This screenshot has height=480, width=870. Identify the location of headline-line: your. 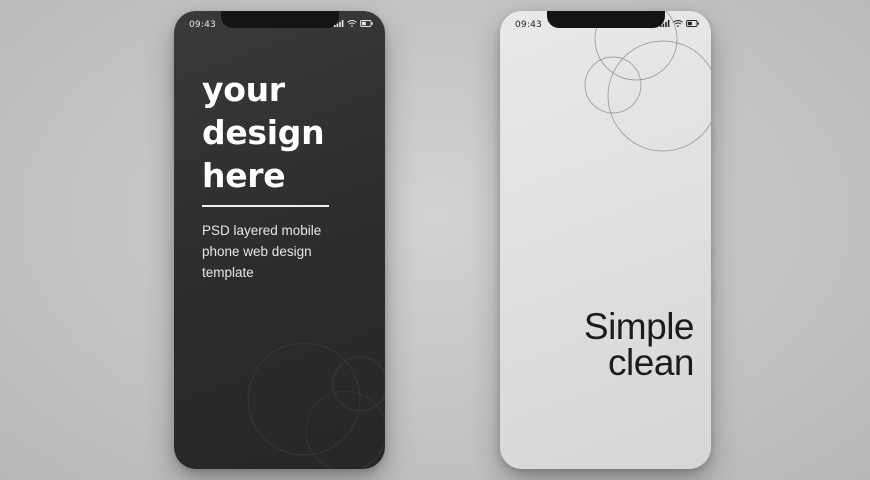
(243, 89).